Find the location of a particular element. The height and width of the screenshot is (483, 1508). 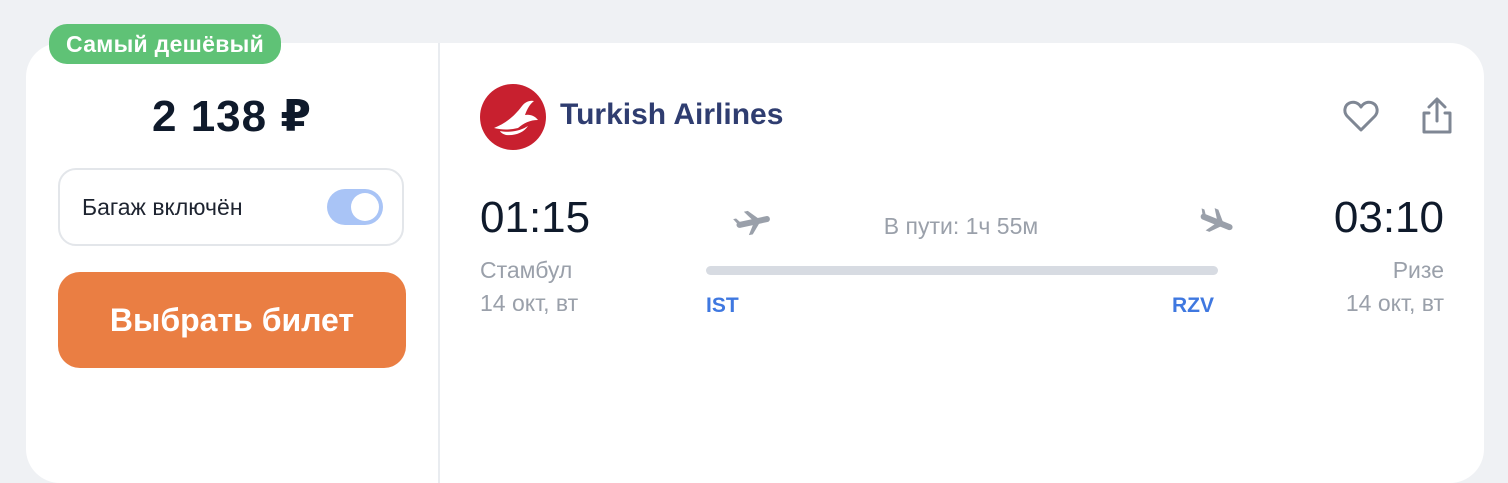

arrival-time: 03:10 is located at coordinates (1388, 217).